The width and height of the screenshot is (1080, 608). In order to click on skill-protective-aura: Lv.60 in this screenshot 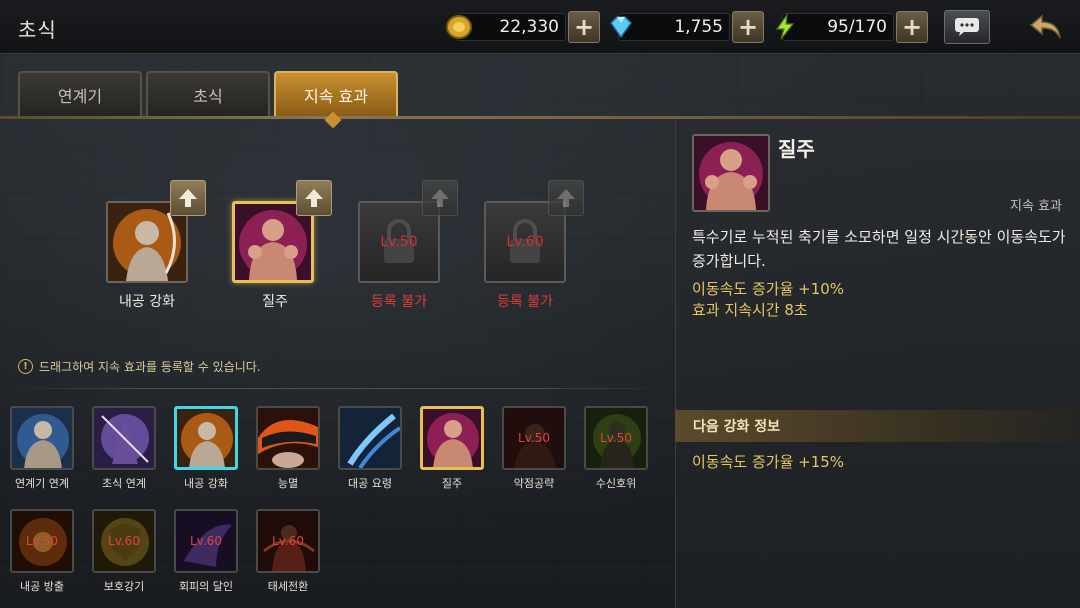, I will do `click(124, 541)`.